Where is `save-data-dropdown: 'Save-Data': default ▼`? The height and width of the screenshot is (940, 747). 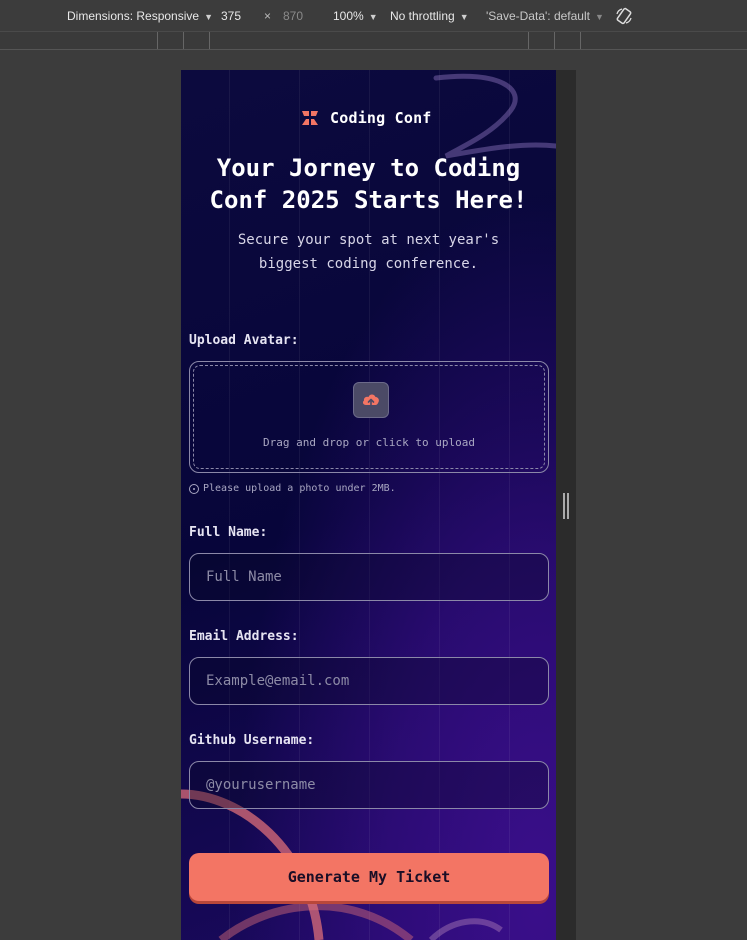 save-data-dropdown: 'Save-Data': default ▼ is located at coordinates (545, 16).